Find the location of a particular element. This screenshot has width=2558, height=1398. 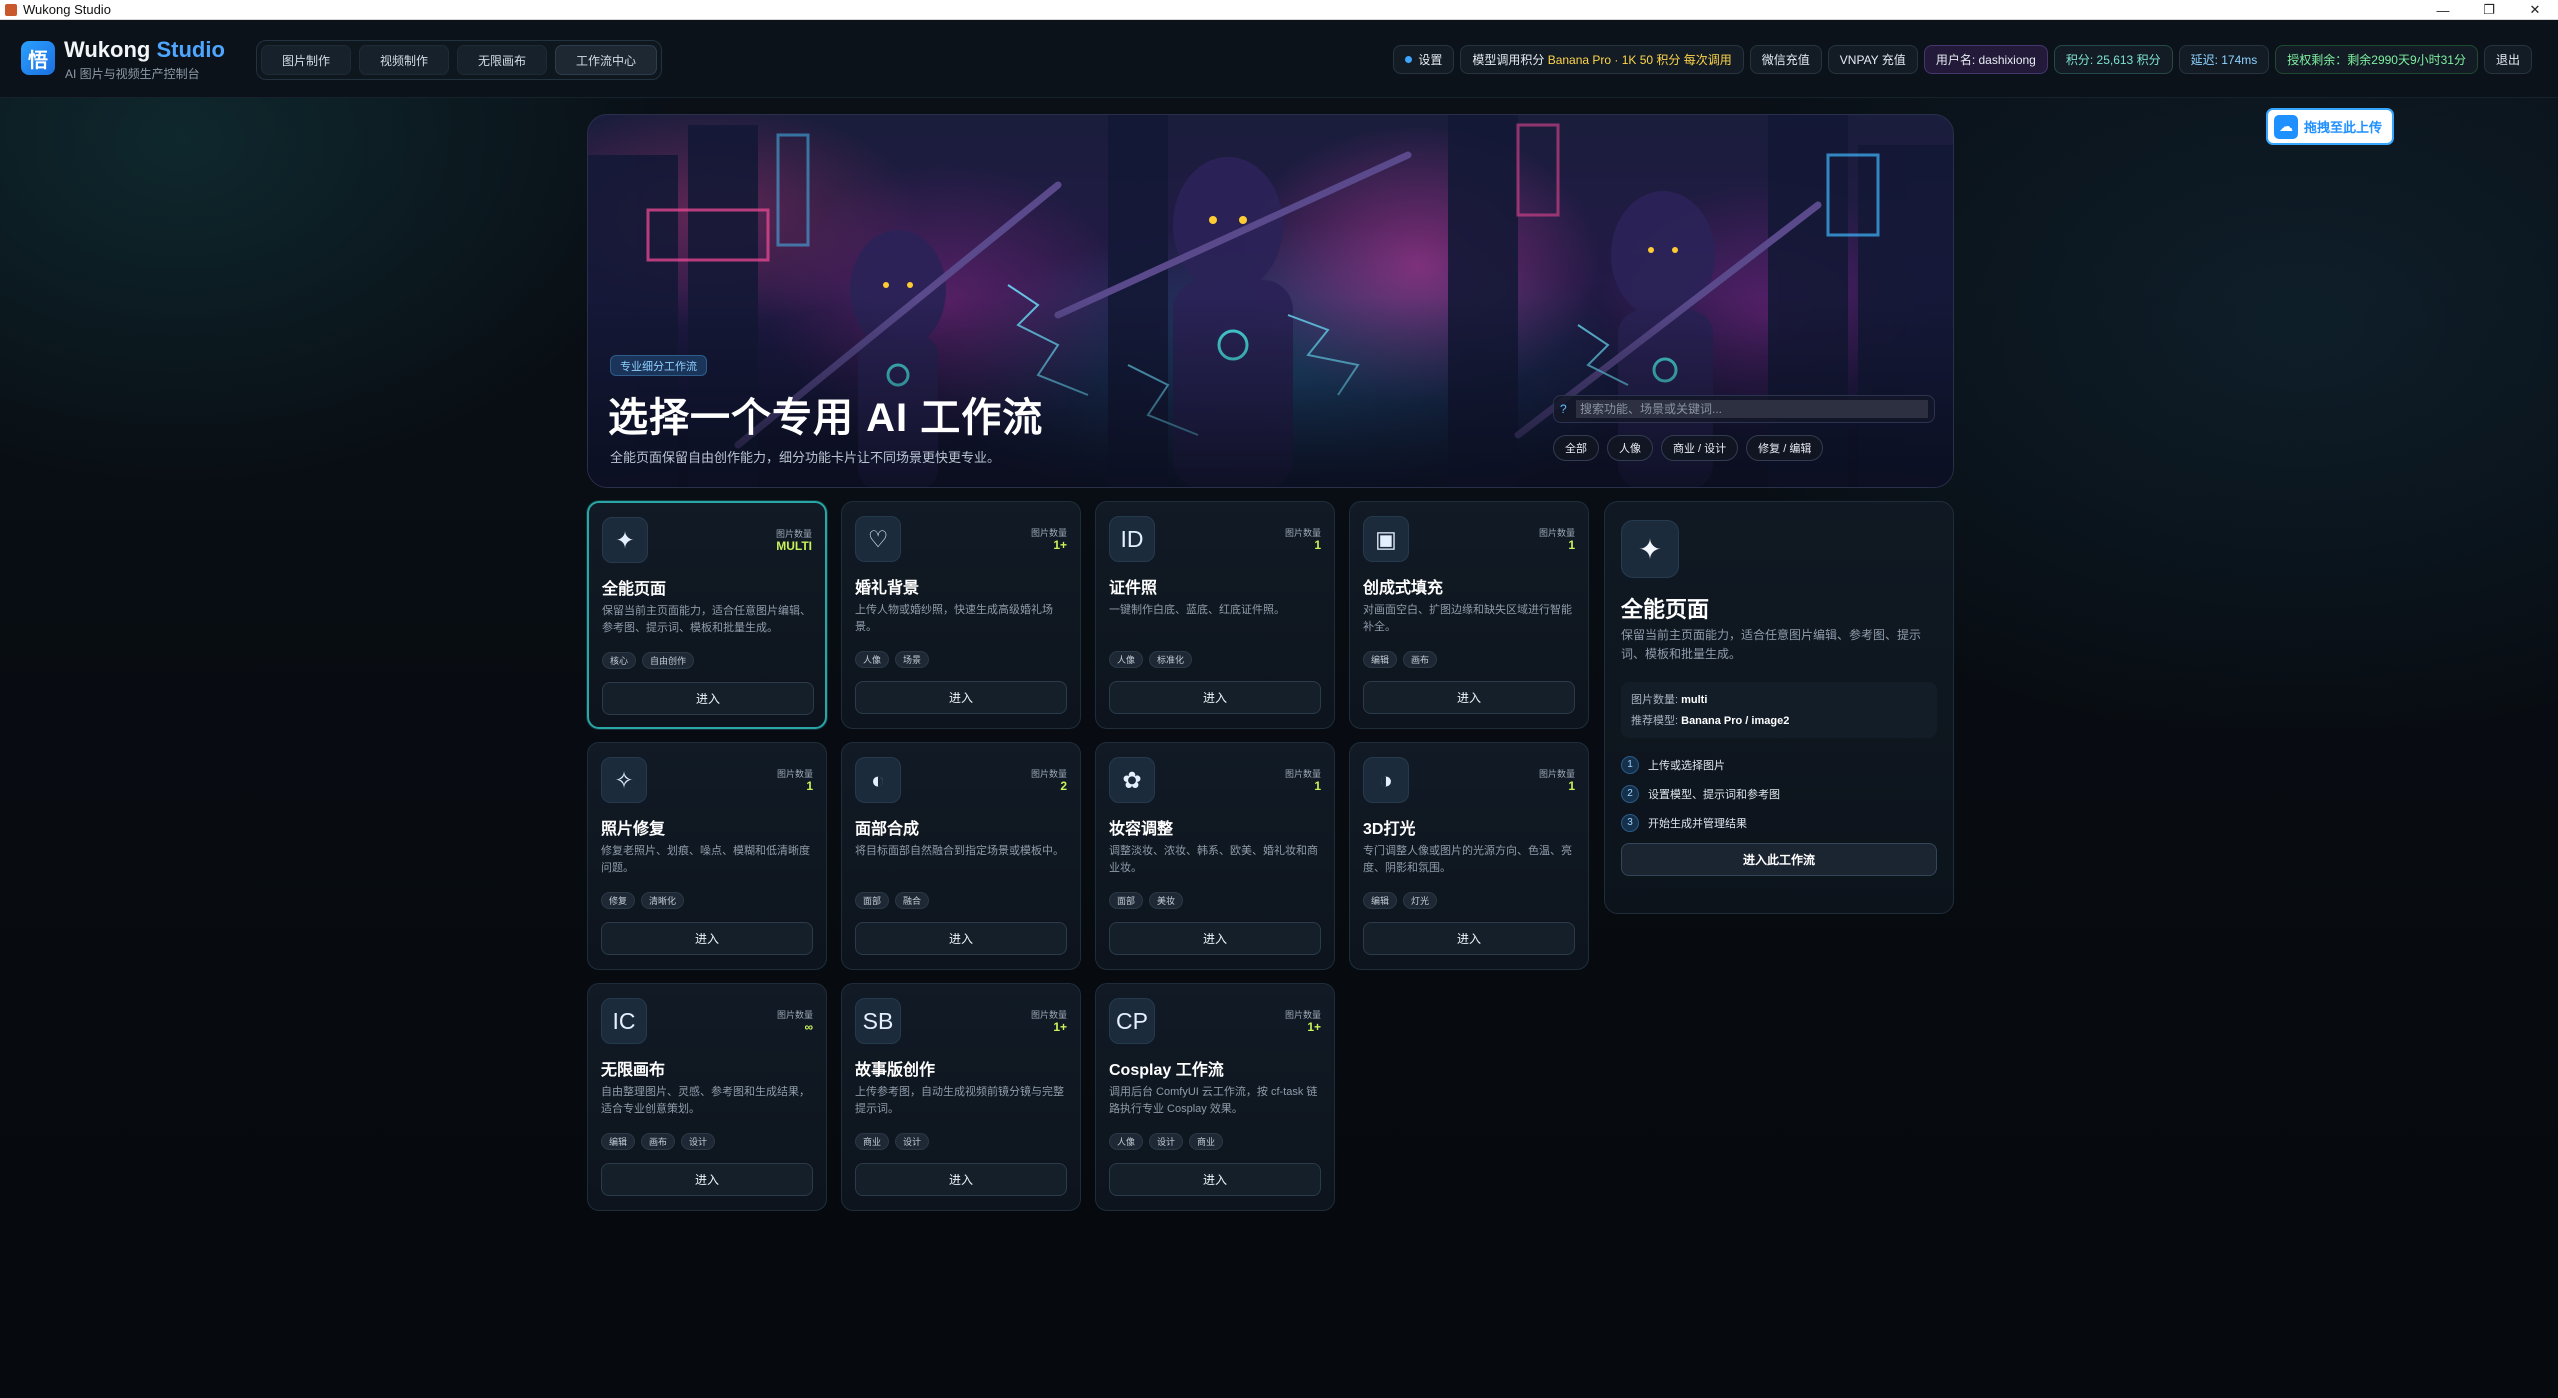

card-tags: 面部 美妆 is located at coordinates (1146, 900).